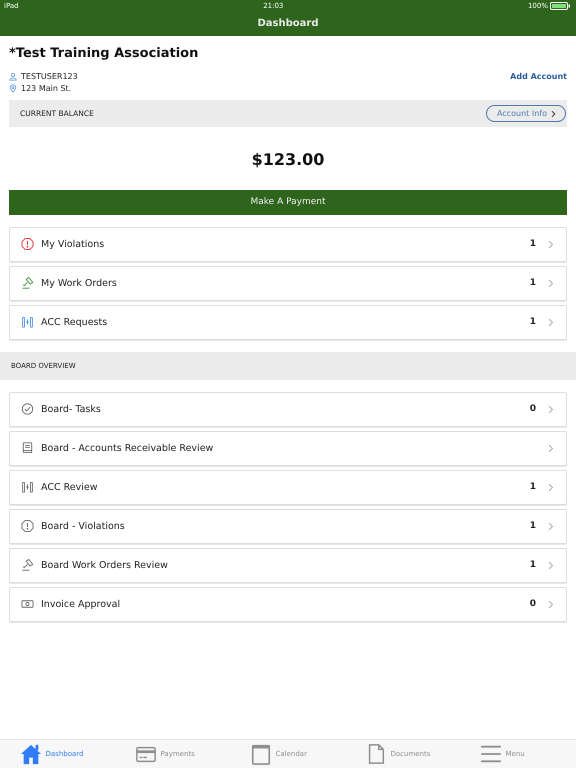 Image resolution: width=576 pixels, height=768 pixels. I want to click on balance-amount: $123.00, so click(288, 159).